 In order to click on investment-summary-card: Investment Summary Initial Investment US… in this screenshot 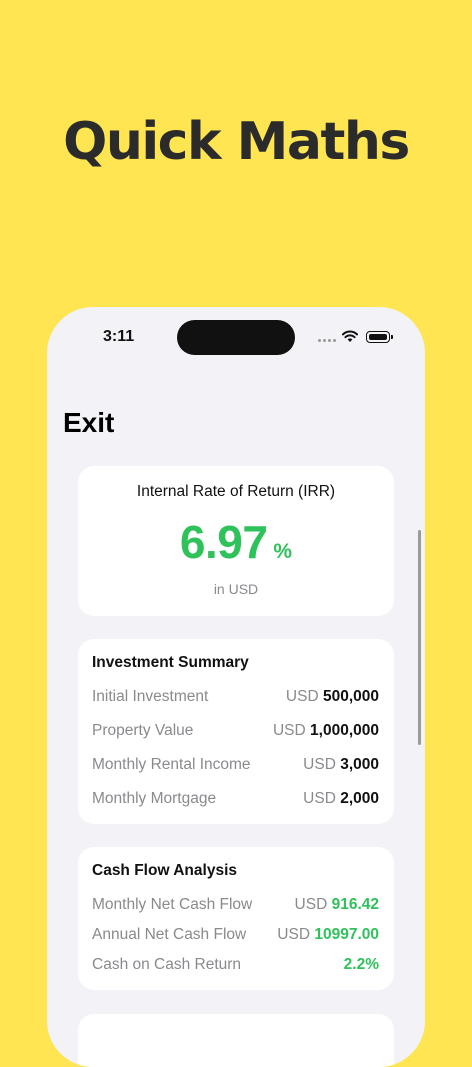, I will do `click(236, 731)`.